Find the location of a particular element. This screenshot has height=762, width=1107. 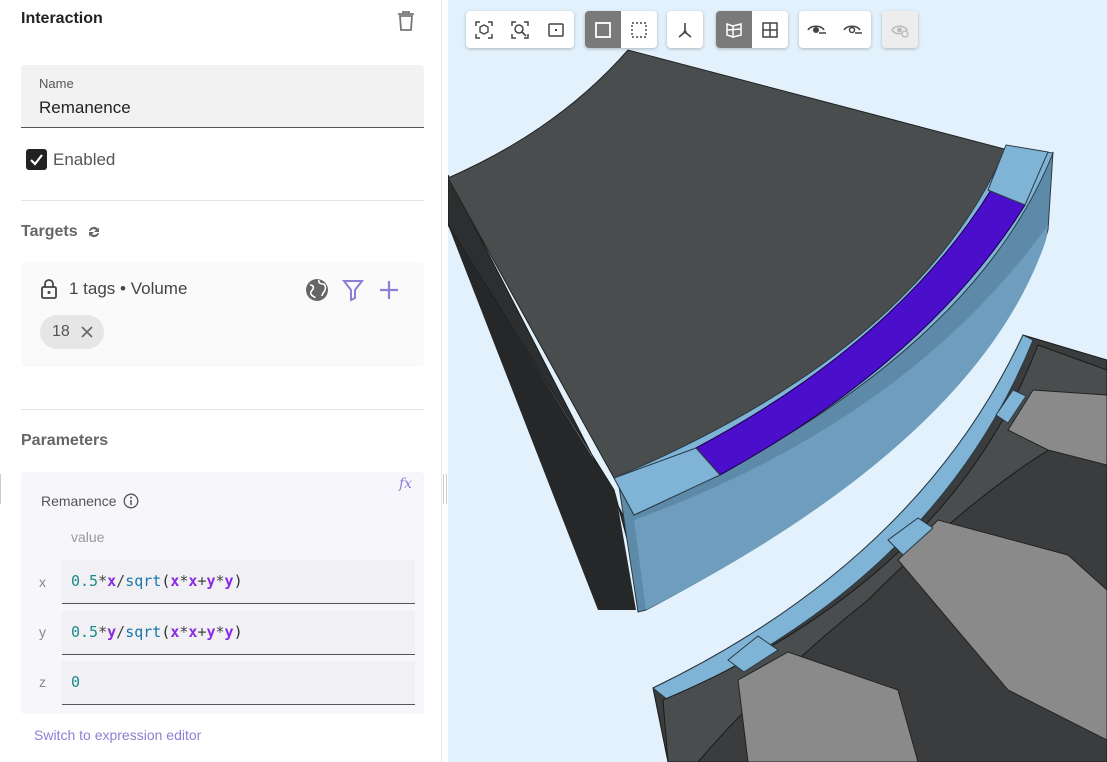

parameter-name: Remanence is located at coordinates (79, 501).